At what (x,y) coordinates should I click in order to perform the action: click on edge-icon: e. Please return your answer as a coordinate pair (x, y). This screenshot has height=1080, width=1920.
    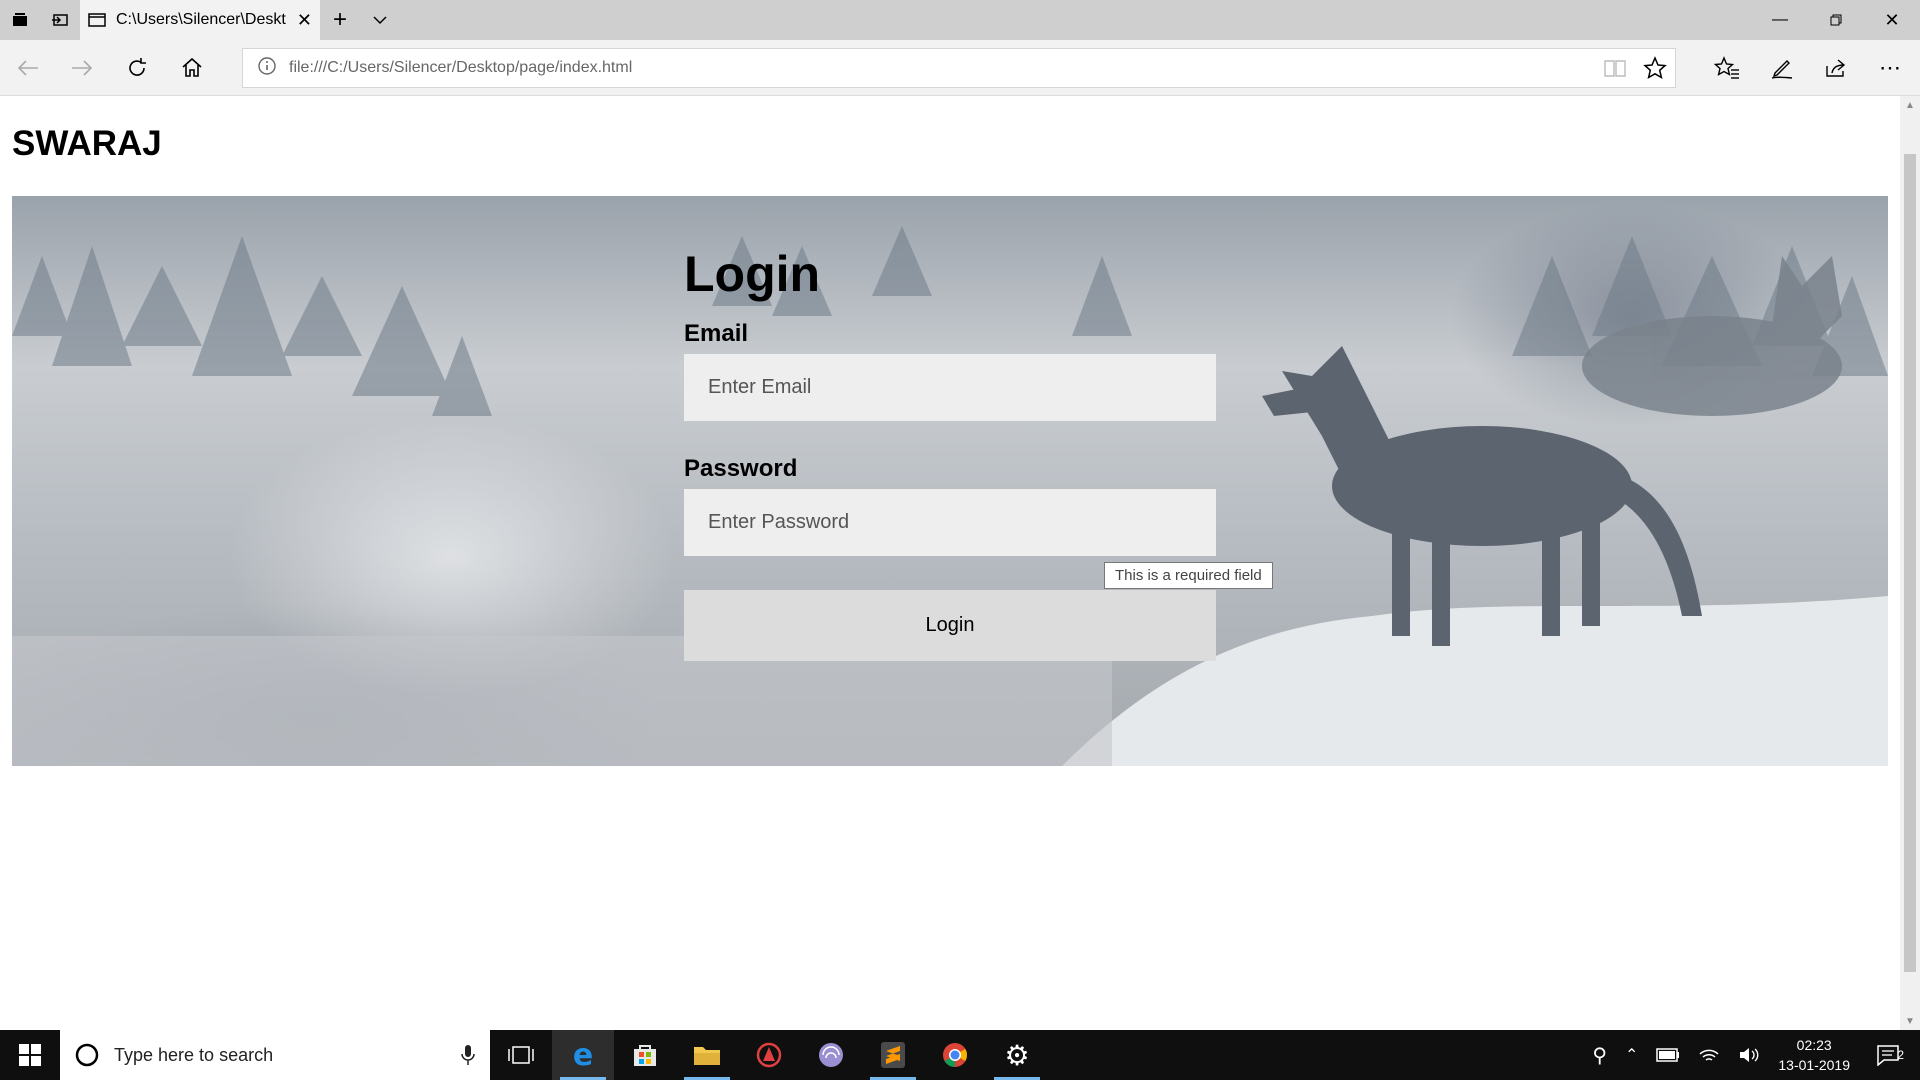
    Looking at the image, I should click on (583, 1055).